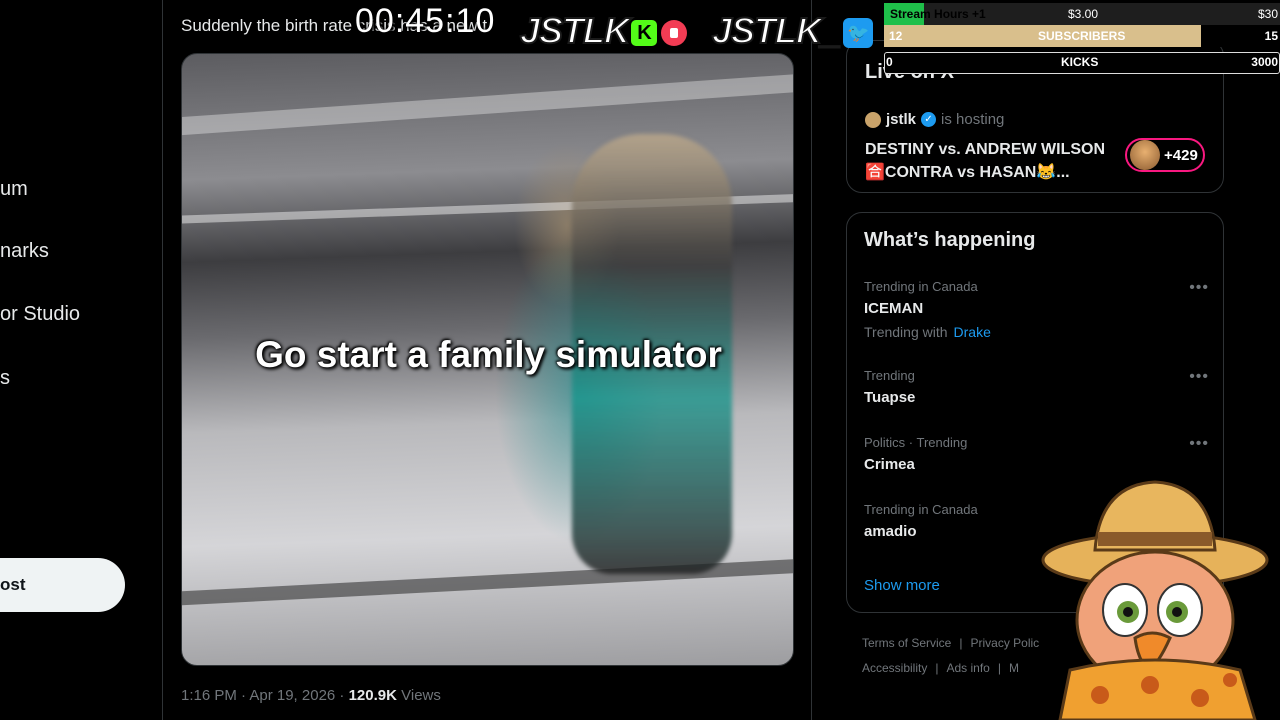 The width and height of the screenshot is (1280, 720). Describe the element at coordinates (62, 585) in the screenshot. I see `post-button: ost` at that location.